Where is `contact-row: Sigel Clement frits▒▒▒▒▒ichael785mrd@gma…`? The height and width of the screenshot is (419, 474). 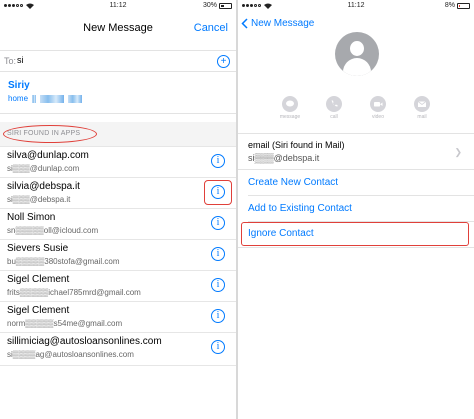
contact-row: Sigel Clement frits▒▒▒▒▒ichael785mrd@gma… is located at coordinates (118, 285).